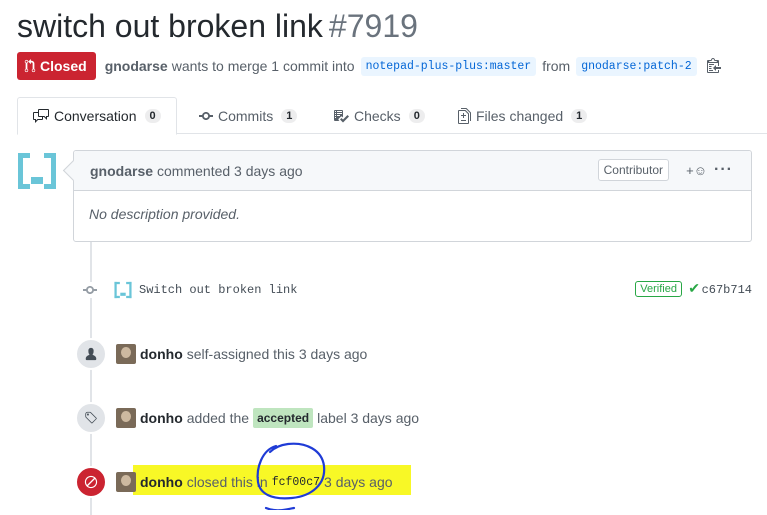 The height and width of the screenshot is (515, 767). Describe the element at coordinates (694, 288) in the screenshot. I see `check-icon: ✔` at that location.